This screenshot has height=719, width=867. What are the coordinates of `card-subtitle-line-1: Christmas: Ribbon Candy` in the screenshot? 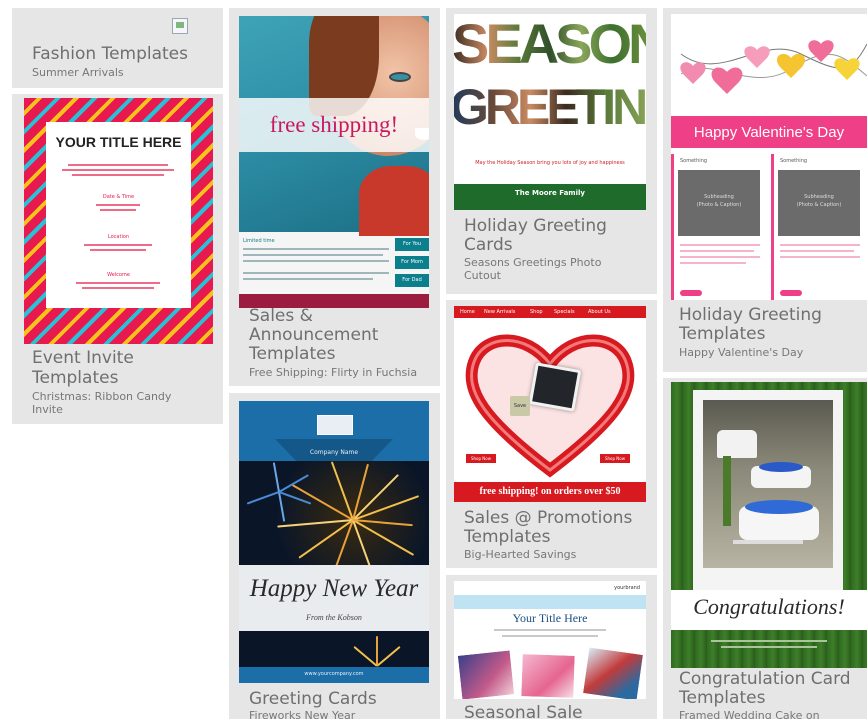 It's located at (102, 396).